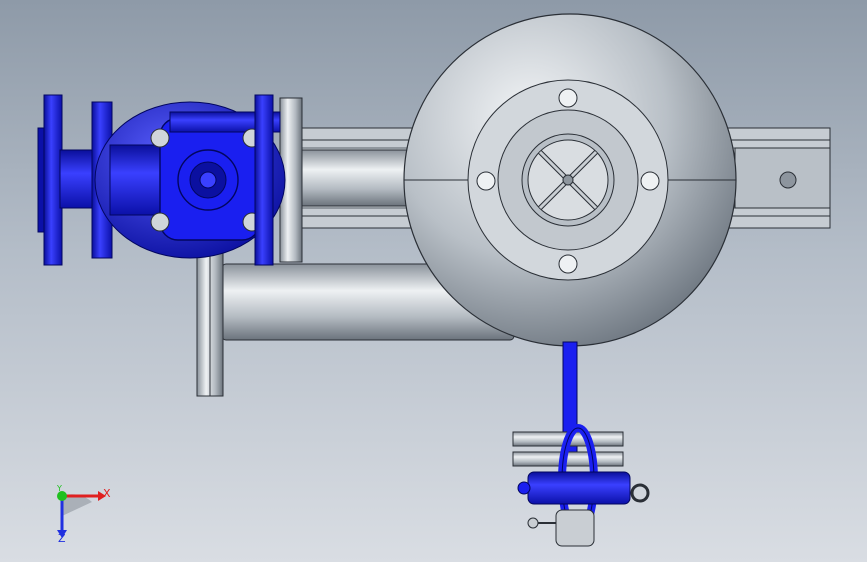 The height and width of the screenshot is (562, 867). Describe the element at coordinates (81, 514) in the screenshot. I see `orientation-triad: X Y Z` at that location.